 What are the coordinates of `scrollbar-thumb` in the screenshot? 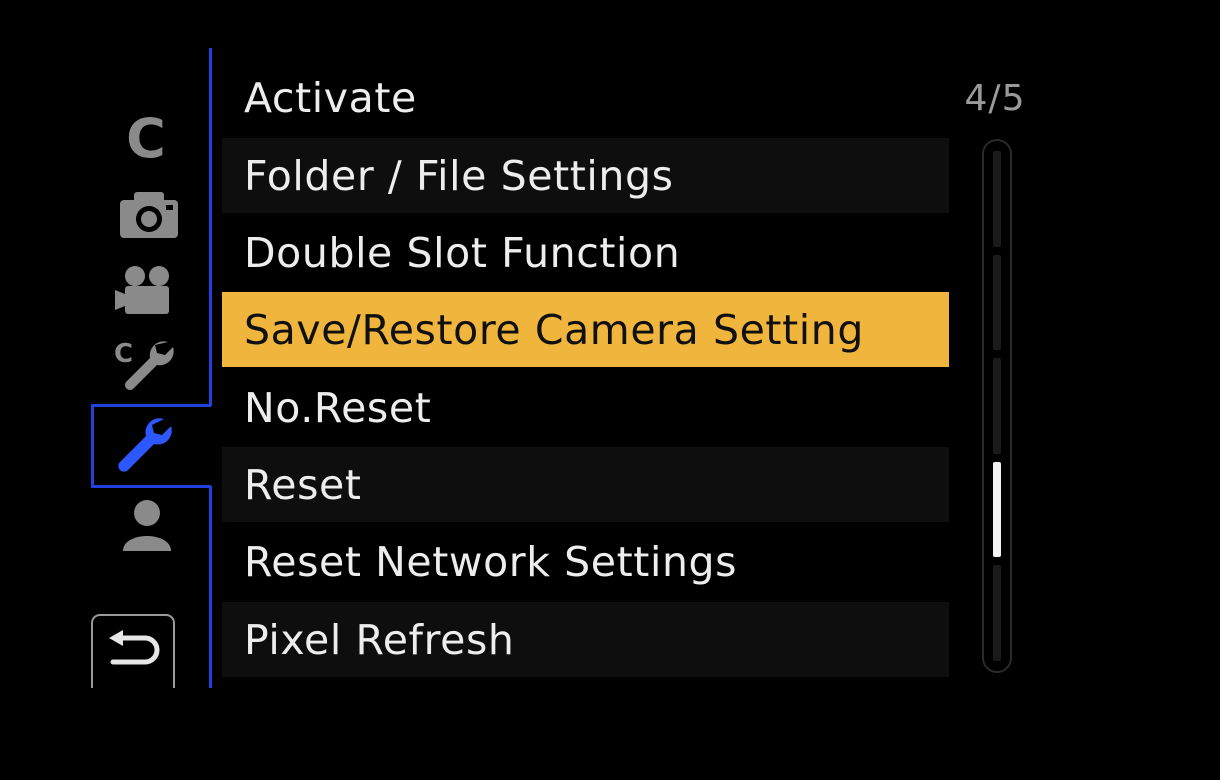 It's located at (997, 509).